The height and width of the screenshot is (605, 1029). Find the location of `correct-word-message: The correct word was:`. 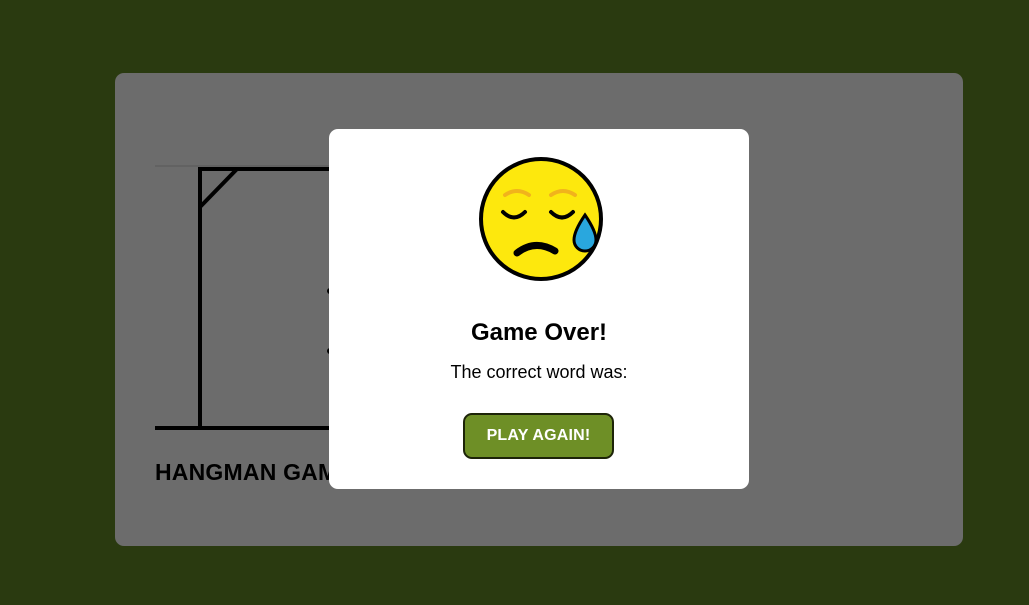

correct-word-message: The correct word was: is located at coordinates (539, 372).